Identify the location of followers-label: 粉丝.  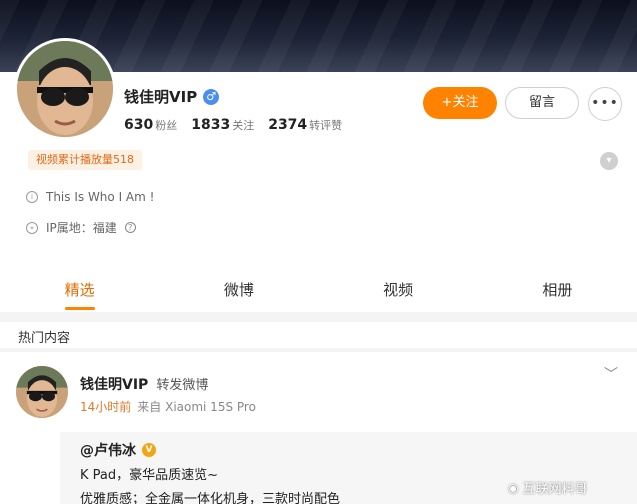
(166, 125).